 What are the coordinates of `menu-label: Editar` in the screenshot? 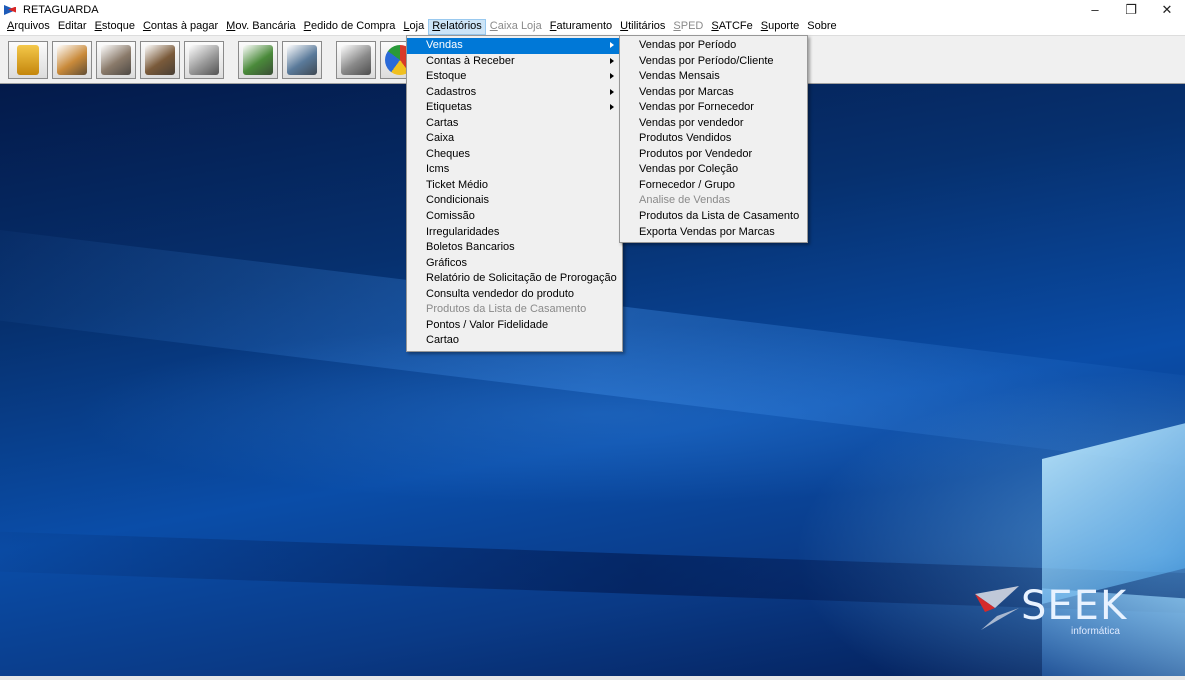 It's located at (72, 26).